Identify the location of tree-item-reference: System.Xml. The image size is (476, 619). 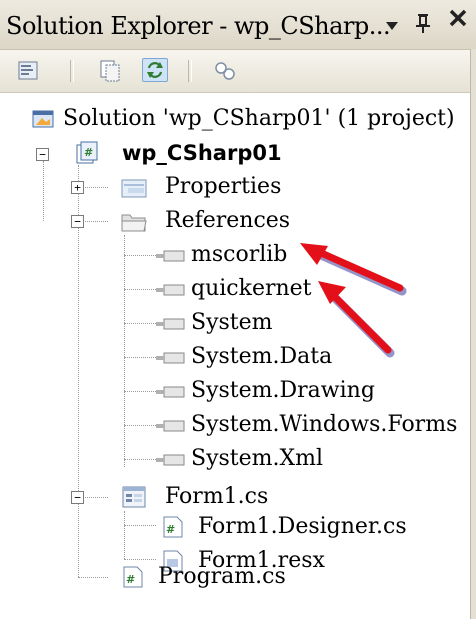
(239, 459).